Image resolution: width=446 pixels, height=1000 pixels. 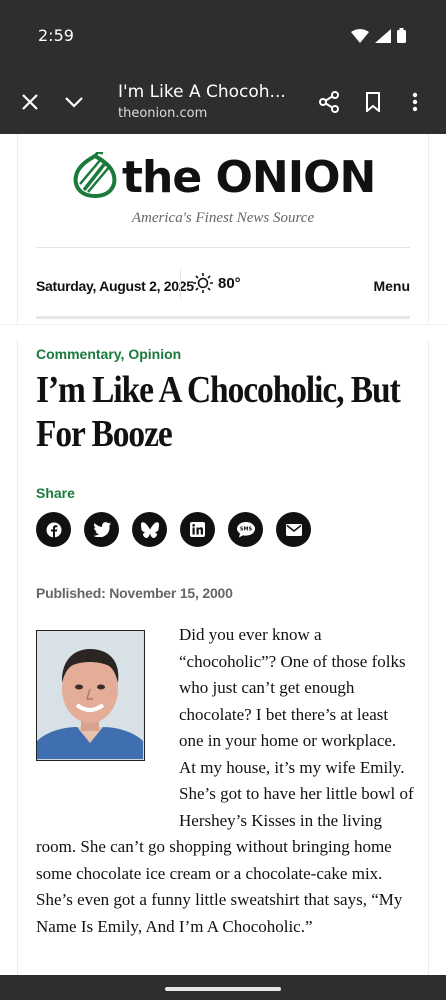 What do you see at coordinates (173, 529) in the screenshot?
I see `share-buttons: SMS` at bounding box center [173, 529].